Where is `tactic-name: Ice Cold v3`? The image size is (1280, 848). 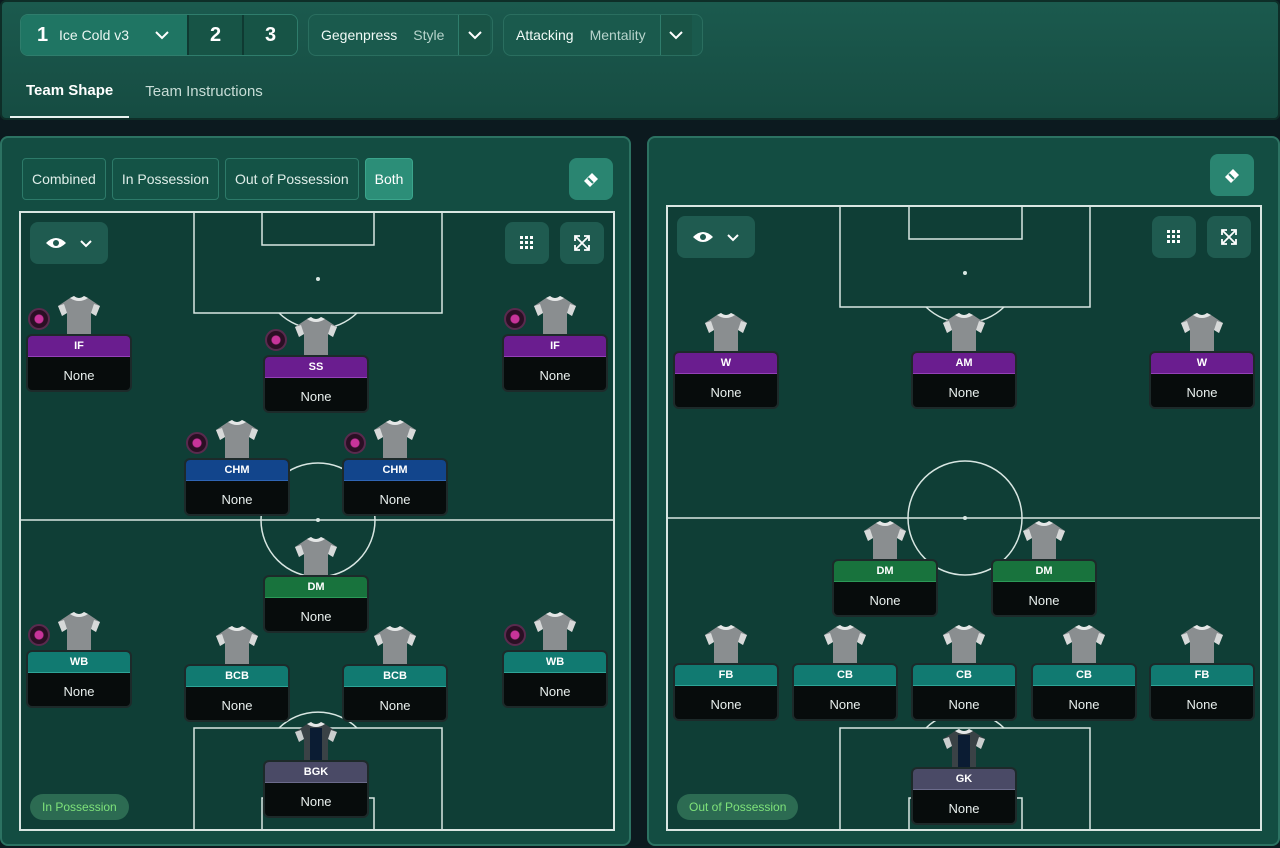 tactic-name: Ice Cold v3 is located at coordinates (94, 35).